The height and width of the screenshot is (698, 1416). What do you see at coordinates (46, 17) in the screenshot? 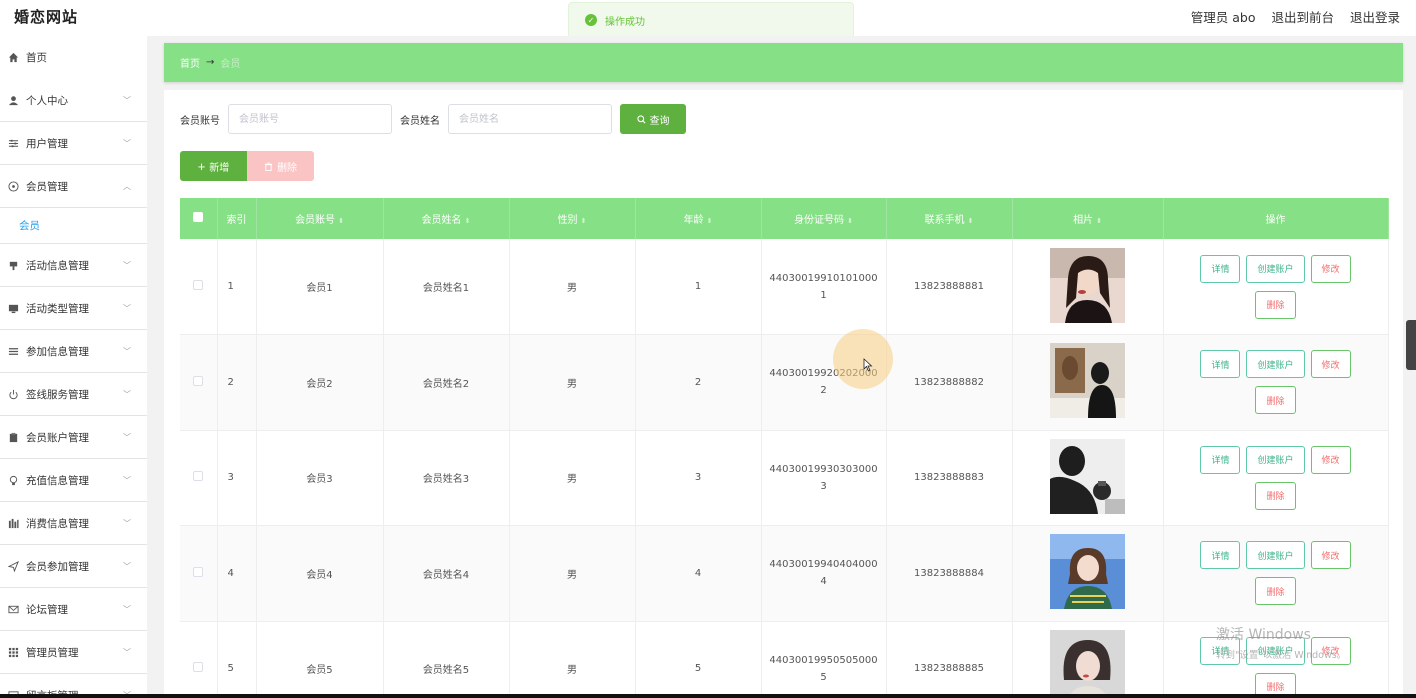
I see `site-logo: 婚恋网站` at bounding box center [46, 17].